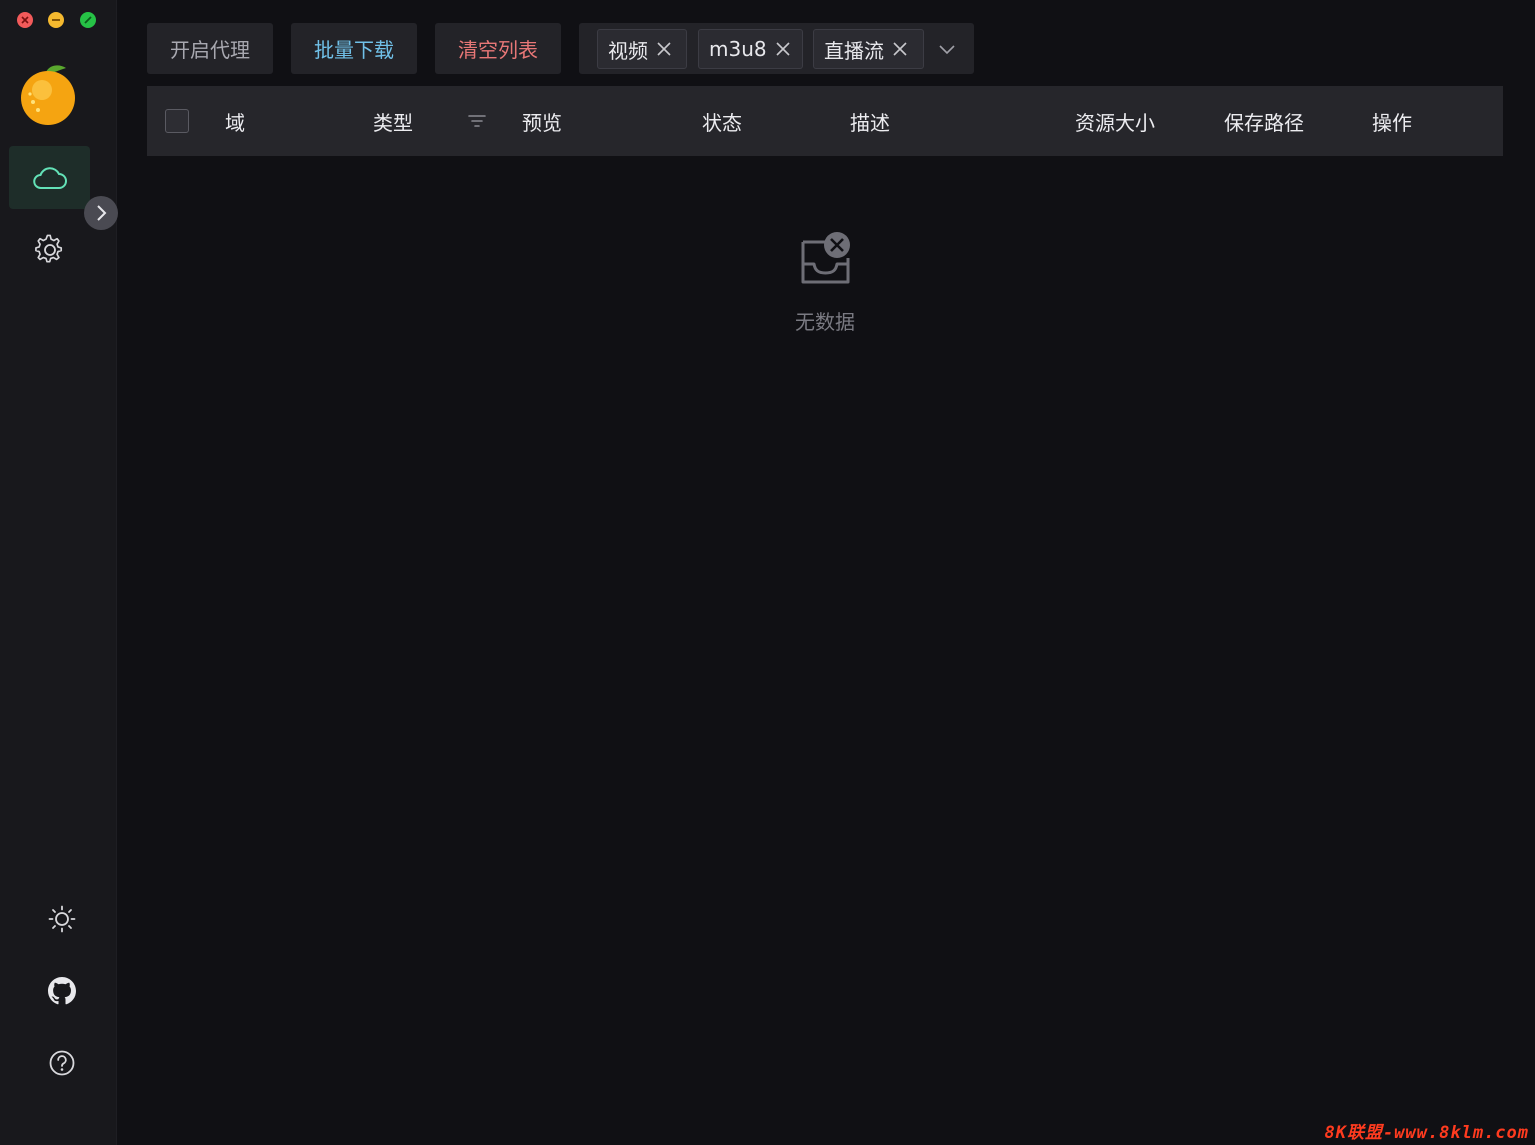 The height and width of the screenshot is (1145, 1535). What do you see at coordinates (477, 123) in the screenshot?
I see `filter-icon` at bounding box center [477, 123].